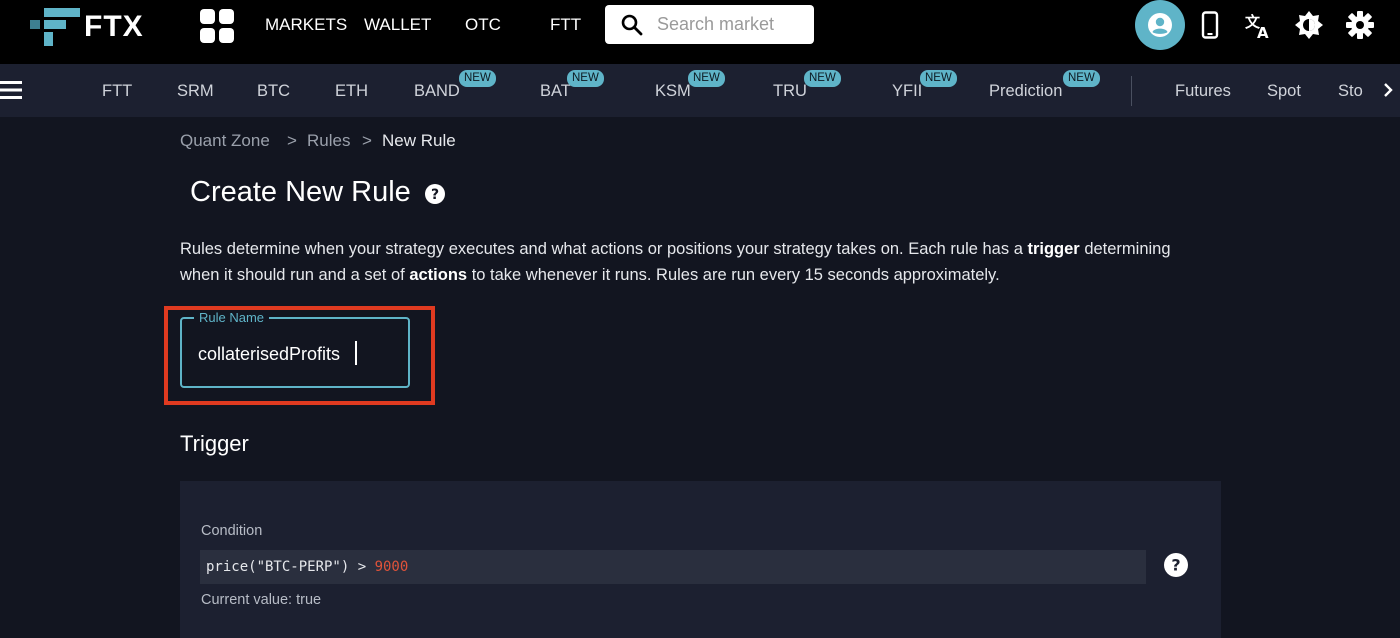  I want to click on breadcrumb-quant-zone: Quant Zone, so click(225, 141).